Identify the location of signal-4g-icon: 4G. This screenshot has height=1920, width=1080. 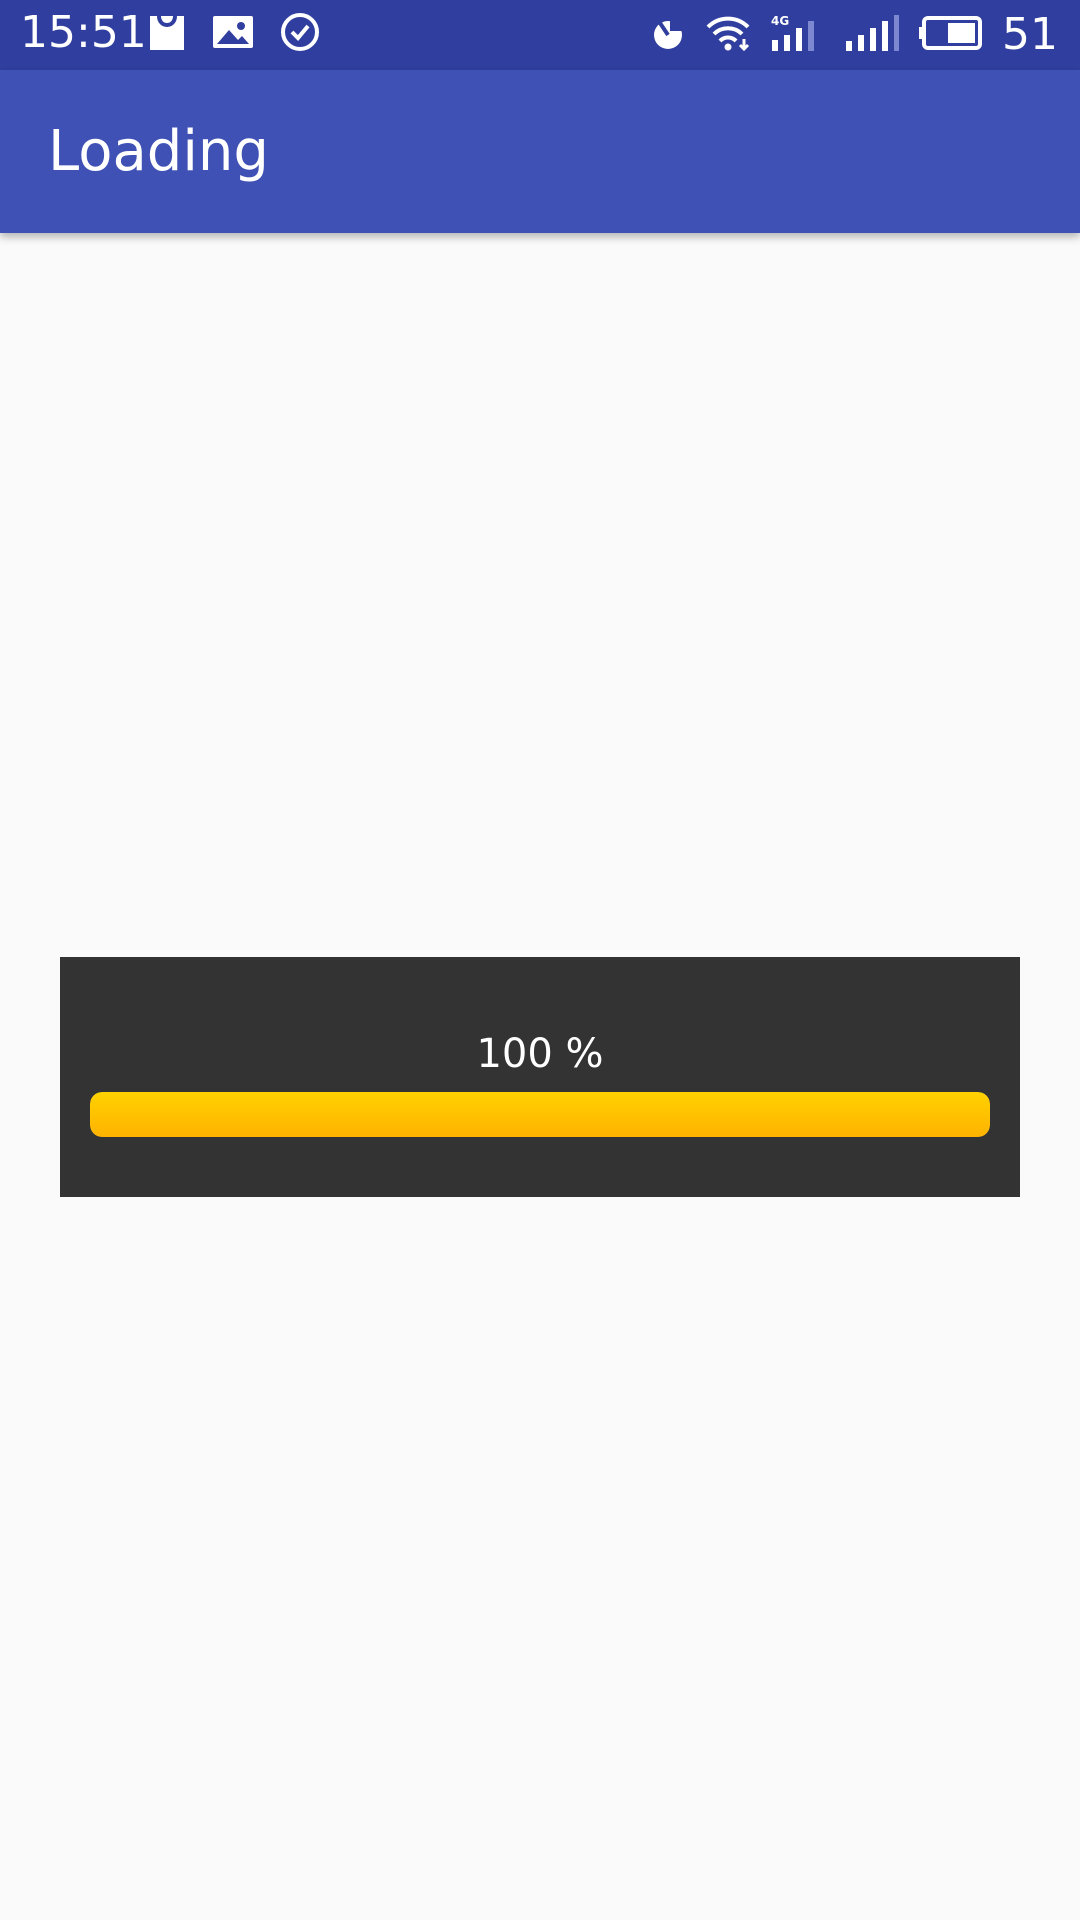
(798, 35).